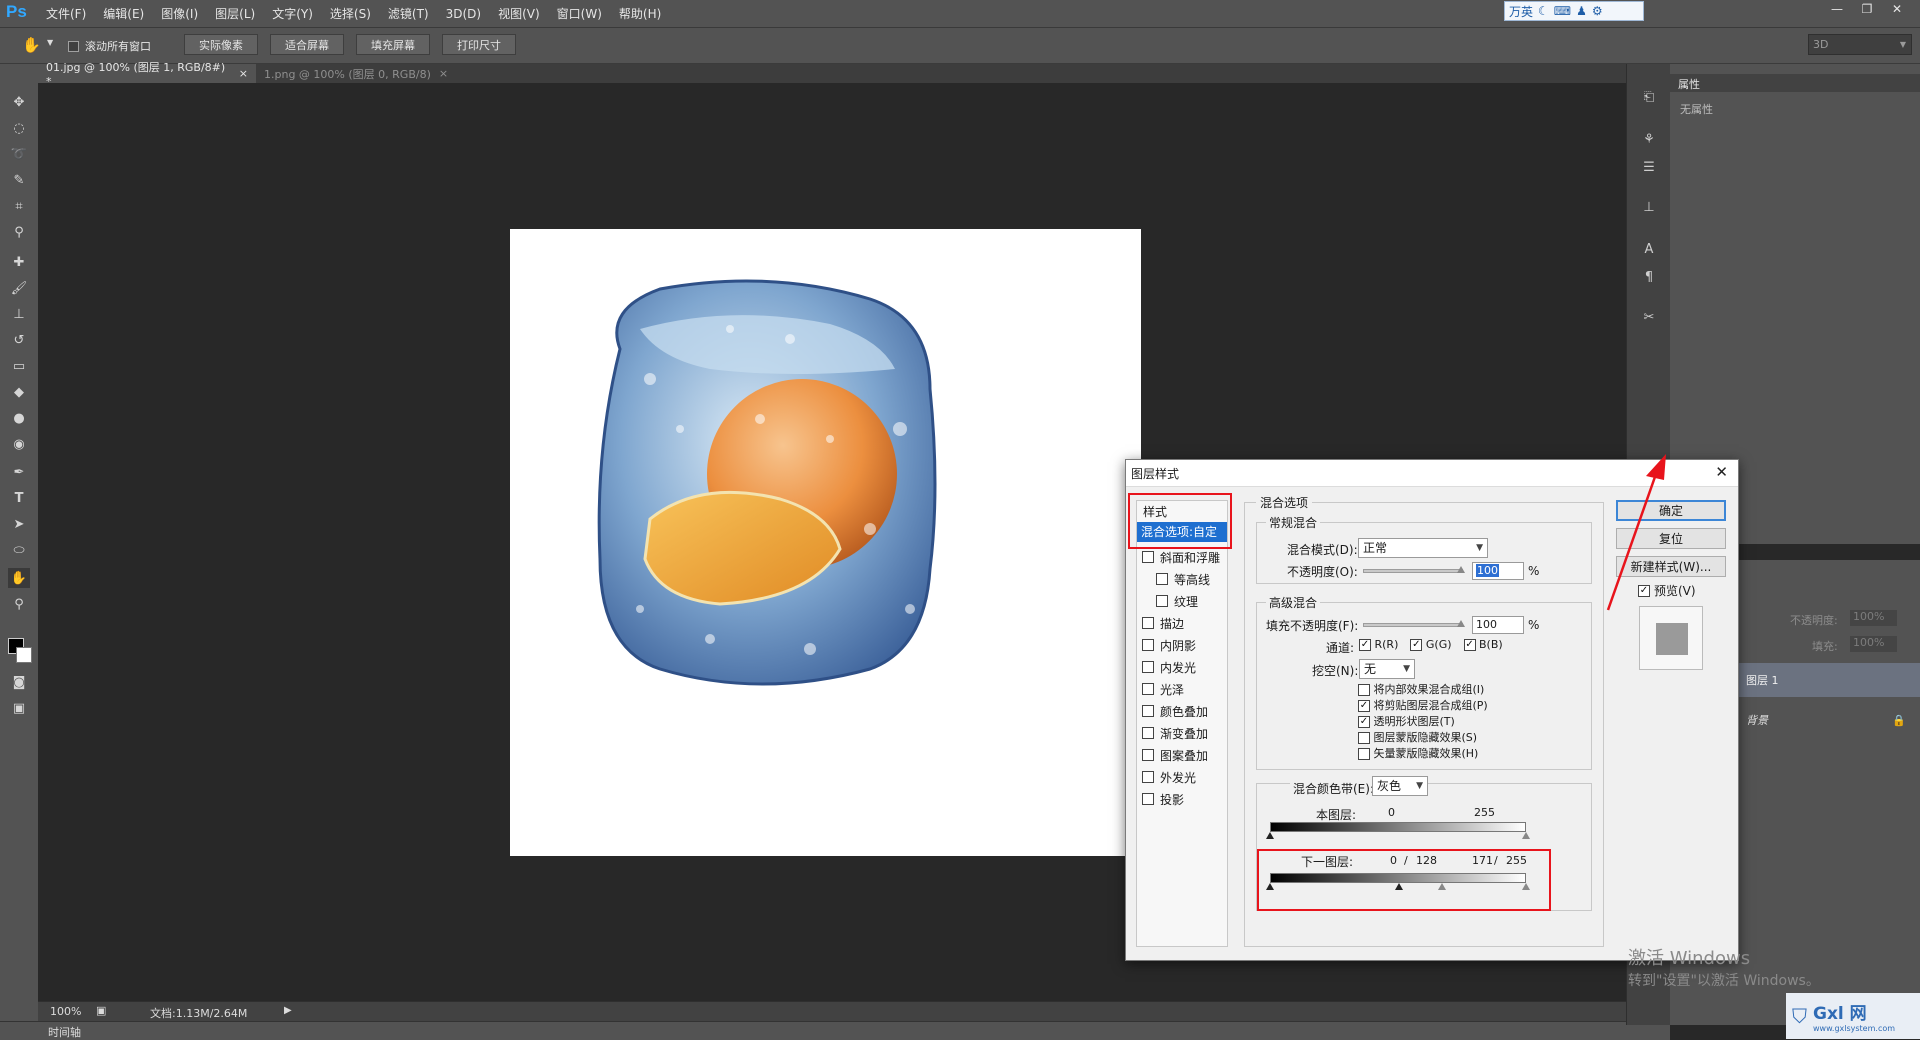 The width and height of the screenshot is (1920, 1040). Describe the element at coordinates (101, 1010) in the screenshot. I see `status-icon: ▣` at that location.